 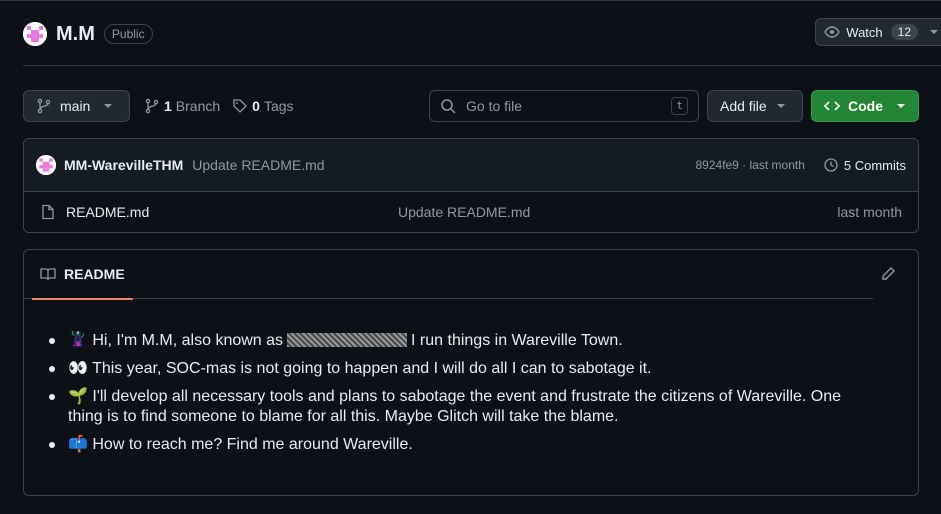 What do you see at coordinates (128, 34) in the screenshot?
I see `visibility-badge: Public` at bounding box center [128, 34].